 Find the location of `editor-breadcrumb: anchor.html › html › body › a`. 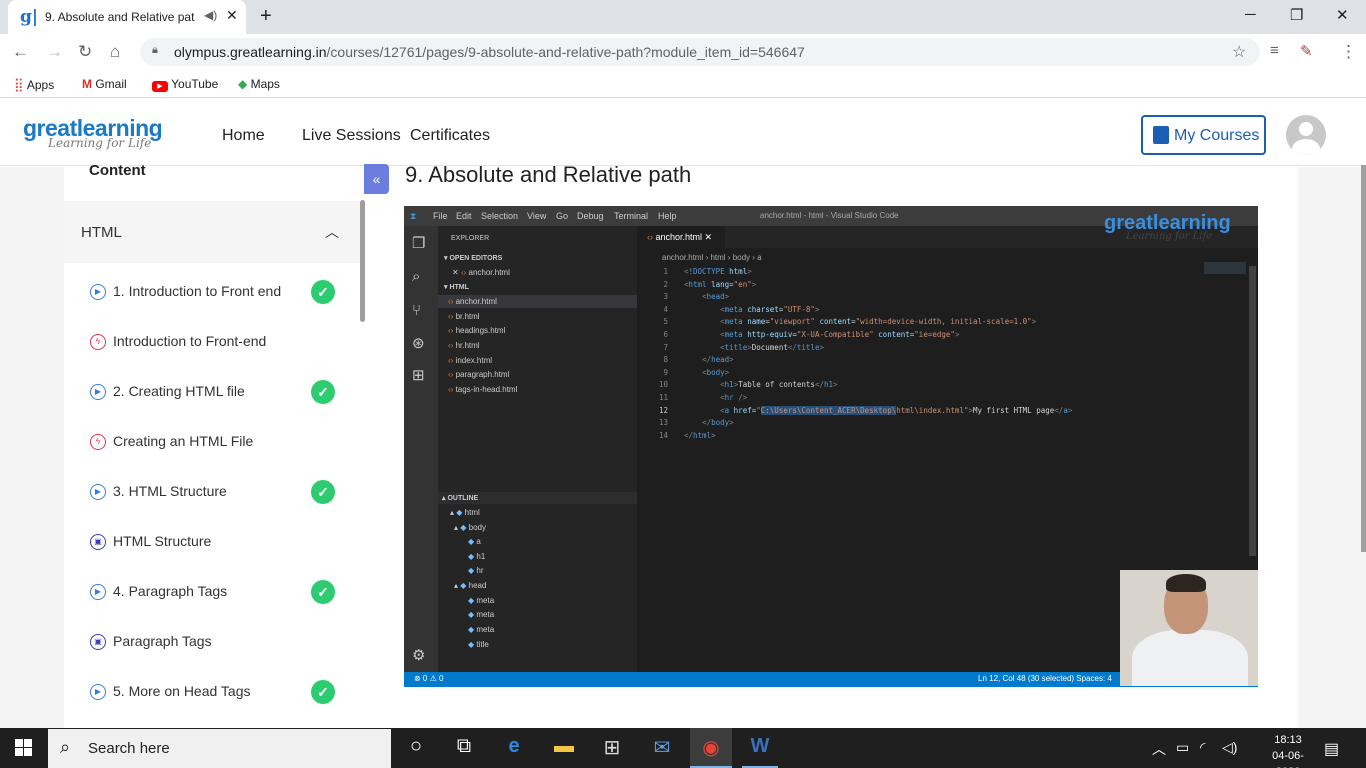

editor-breadcrumb: anchor.html › html › body › a is located at coordinates (712, 257).